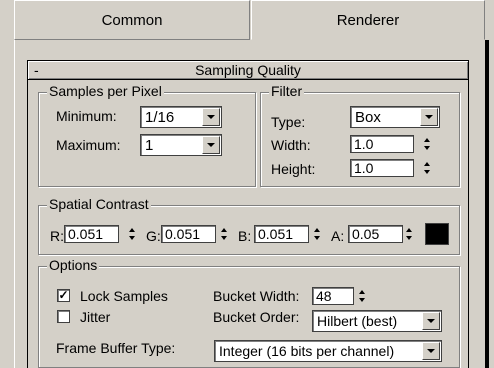 This screenshot has height=368, width=494. I want to click on bucket-order-dropdown: Hilbert (best), so click(377, 321).